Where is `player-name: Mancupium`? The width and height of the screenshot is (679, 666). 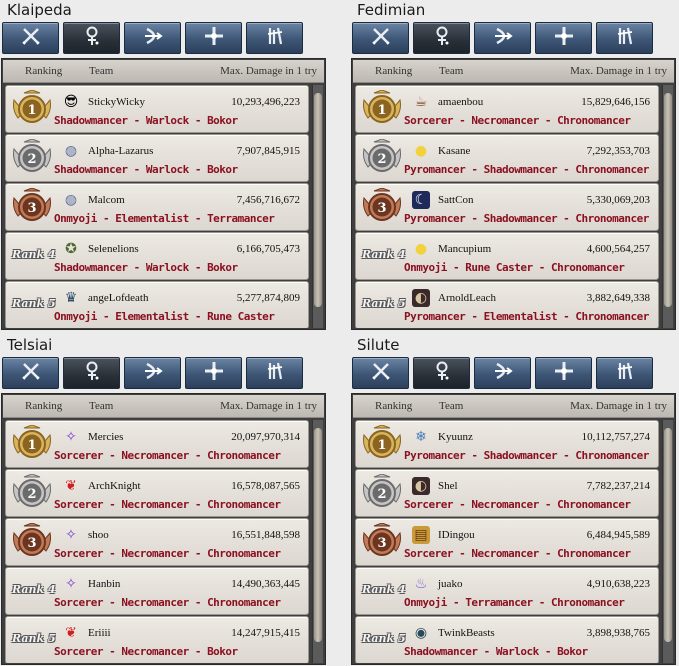
player-name: Mancupium is located at coordinates (465, 249).